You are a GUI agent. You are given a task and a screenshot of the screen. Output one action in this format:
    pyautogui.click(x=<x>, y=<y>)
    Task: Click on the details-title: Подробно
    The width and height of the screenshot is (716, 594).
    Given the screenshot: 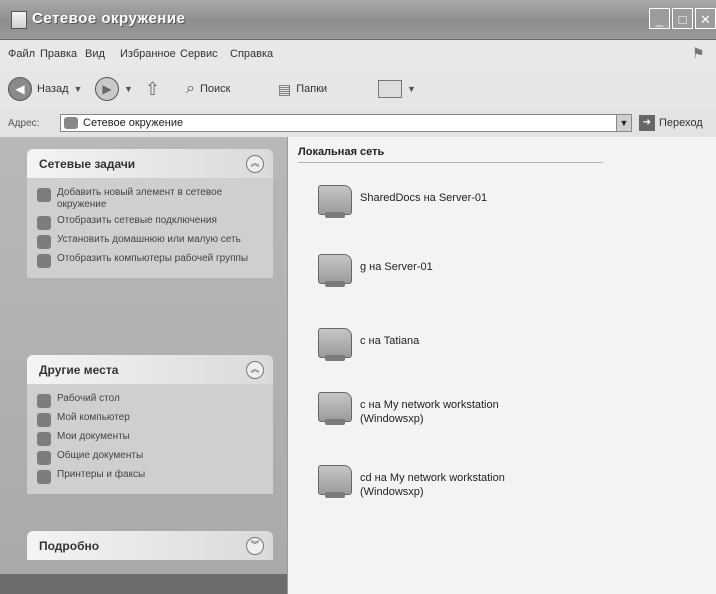 What is the action you would take?
    pyautogui.click(x=69, y=546)
    